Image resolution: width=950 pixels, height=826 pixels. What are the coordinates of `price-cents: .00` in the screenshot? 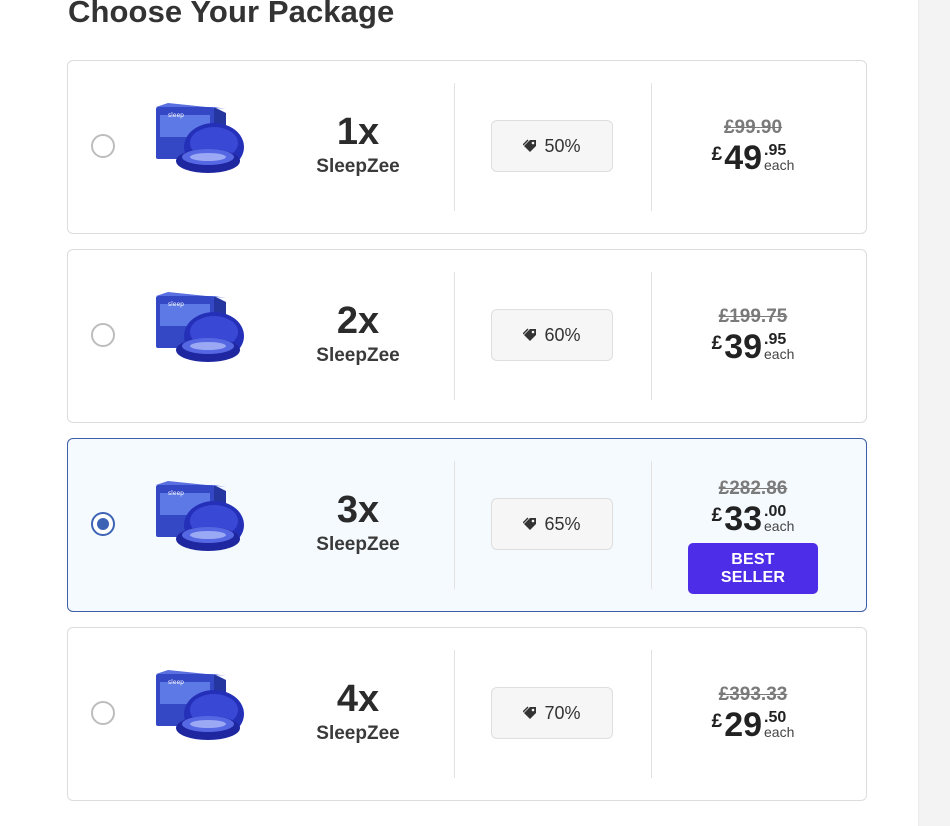 It's located at (775, 511).